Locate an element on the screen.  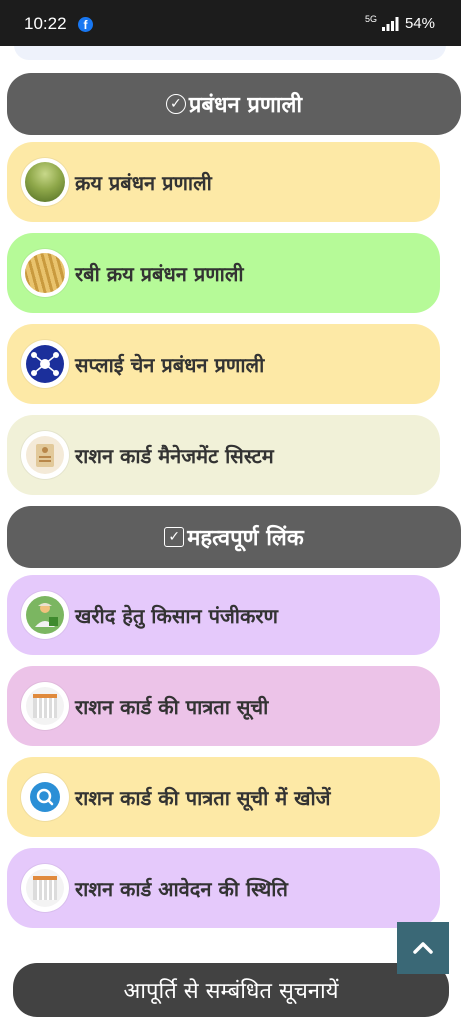
farmer-icon is located at coordinates (45, 615).